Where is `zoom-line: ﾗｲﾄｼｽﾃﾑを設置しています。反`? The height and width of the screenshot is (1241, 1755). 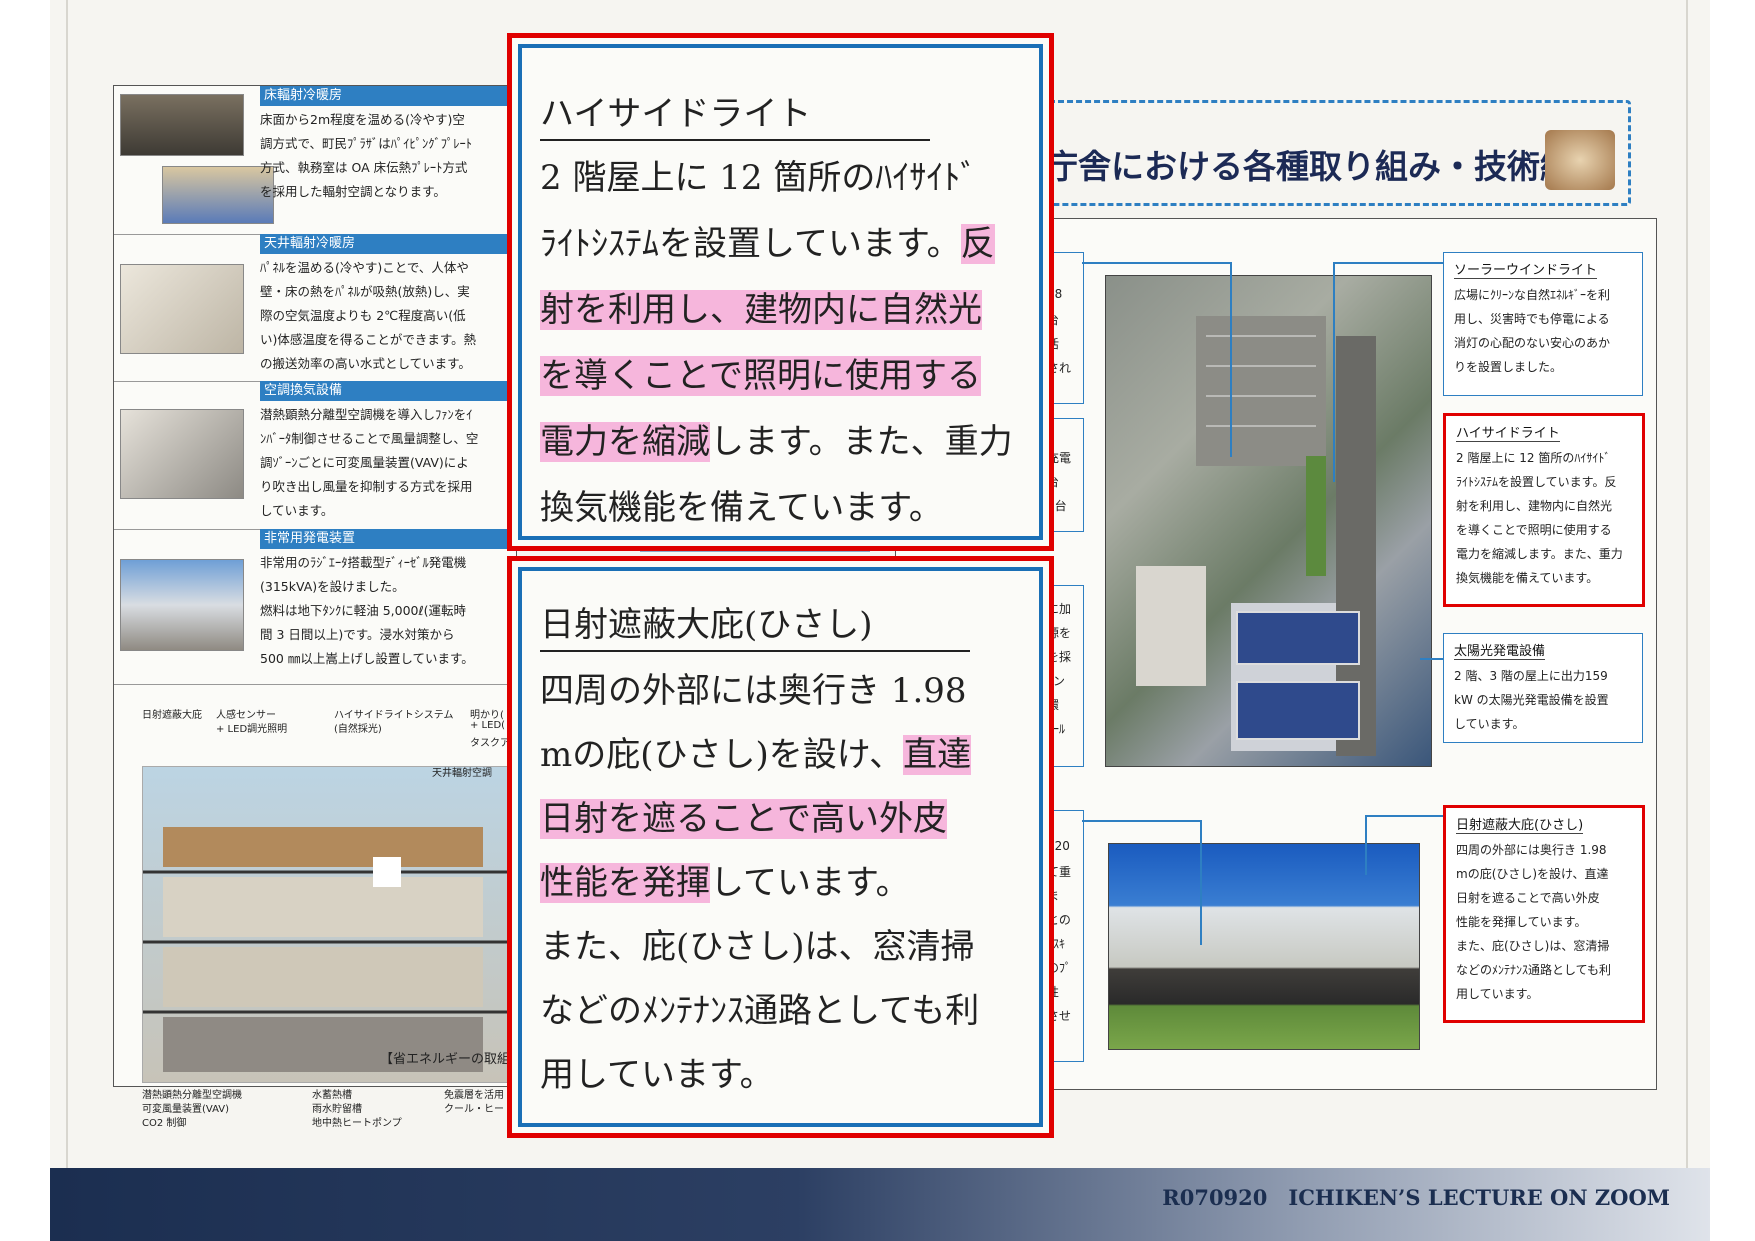
zoom-line: ﾗｲﾄｼｽﾃﾑを設置しています。反 is located at coordinates (767, 240).